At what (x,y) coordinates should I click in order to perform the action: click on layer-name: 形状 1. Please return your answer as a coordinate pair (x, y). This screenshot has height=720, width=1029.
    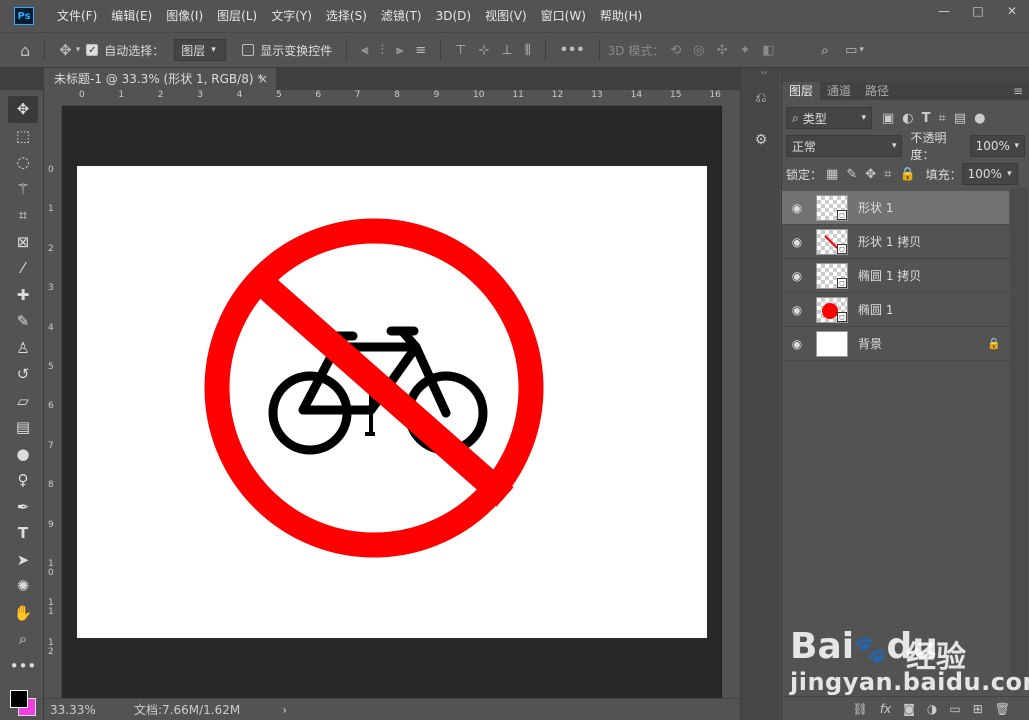
    Looking at the image, I should click on (933, 207).